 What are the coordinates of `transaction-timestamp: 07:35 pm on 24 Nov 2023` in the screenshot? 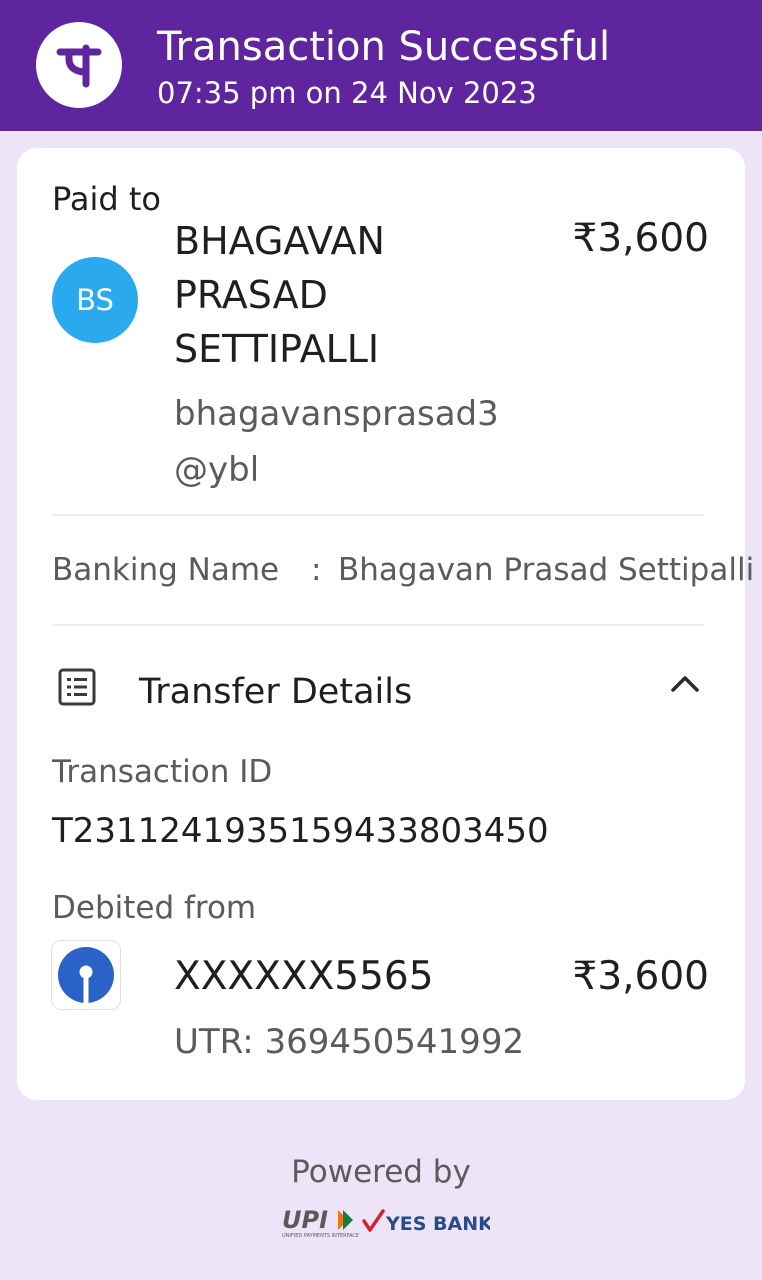 It's located at (347, 93).